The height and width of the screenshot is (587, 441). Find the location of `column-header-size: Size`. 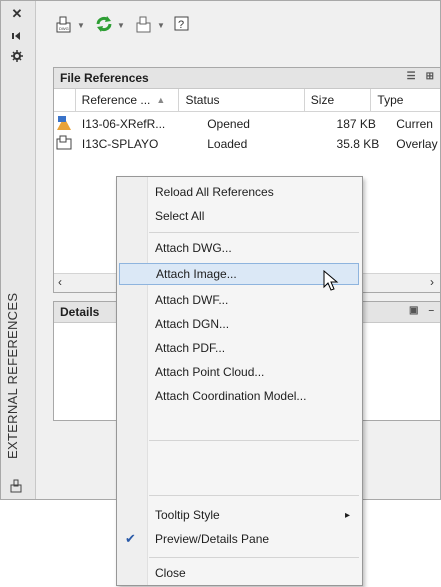

column-header-size: Size is located at coordinates (338, 100).